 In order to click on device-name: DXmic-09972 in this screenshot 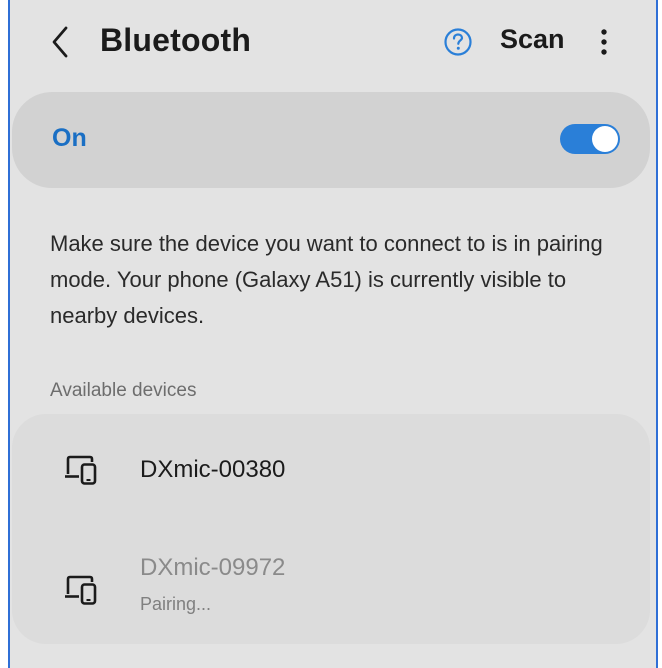, I will do `click(213, 567)`.